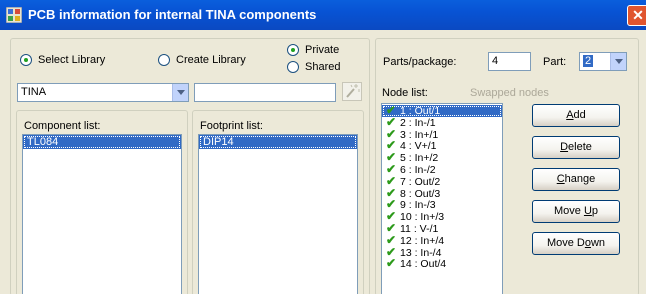 The width and height of the screenshot is (646, 294). Describe the element at coordinates (595, 211) in the screenshot. I see `move-up-button-label-post: p` at that location.